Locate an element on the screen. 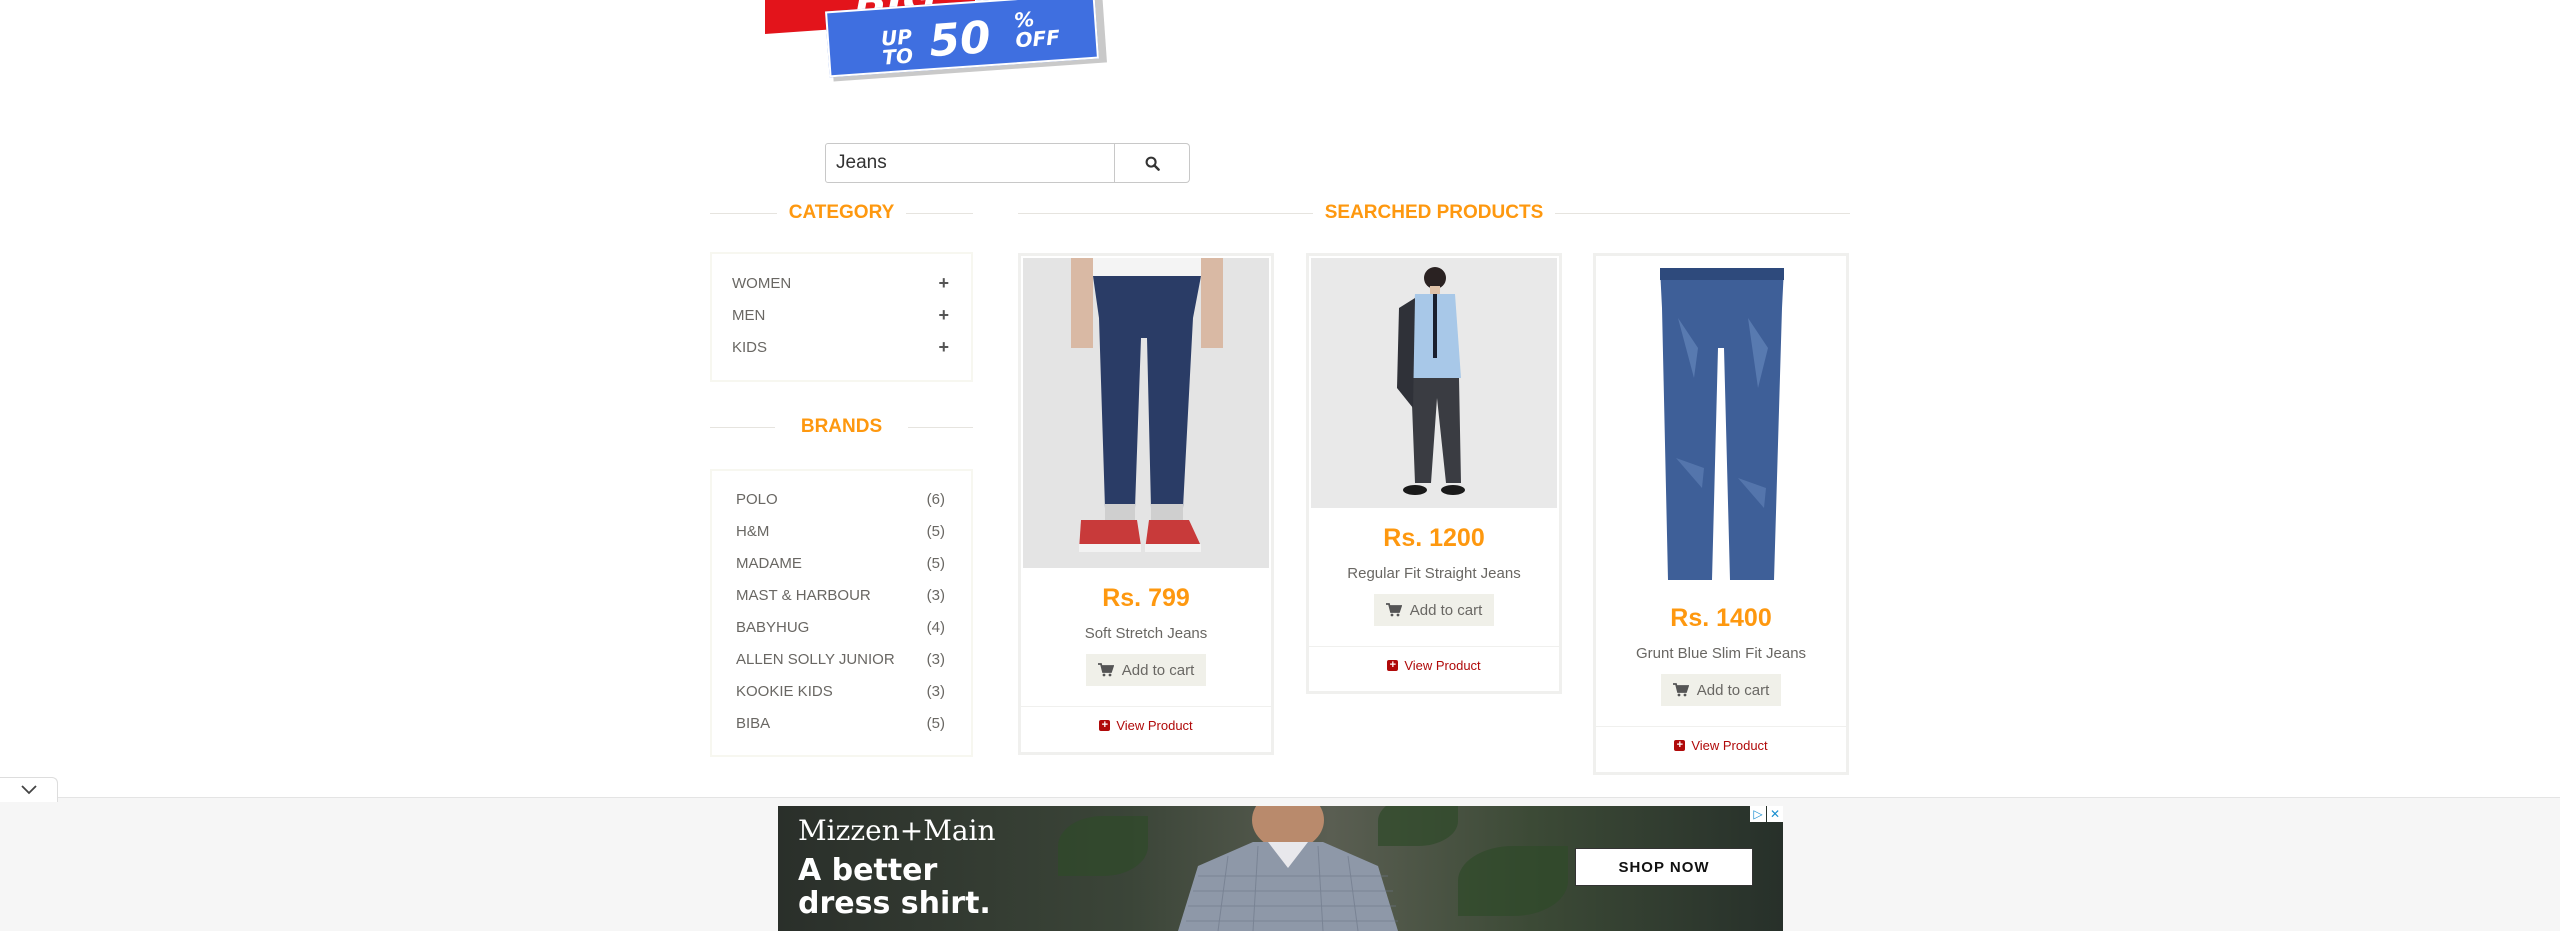 The height and width of the screenshot is (931, 2560). category-label: KIDS is located at coordinates (750, 347).